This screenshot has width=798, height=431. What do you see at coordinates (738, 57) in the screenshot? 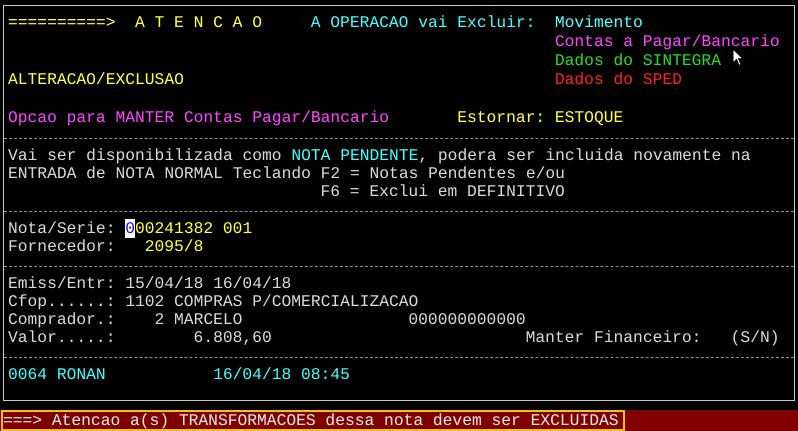
I see `mouse-pointer-icon` at bounding box center [738, 57].